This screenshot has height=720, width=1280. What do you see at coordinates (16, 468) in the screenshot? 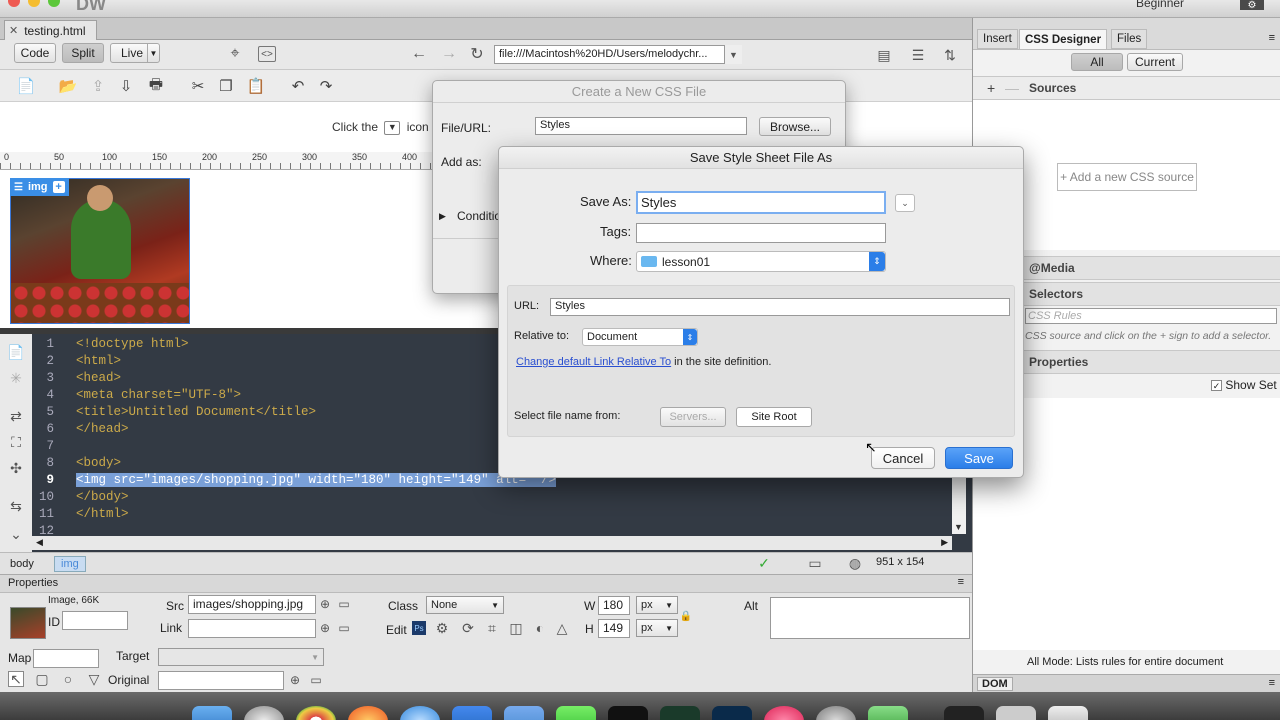
I see `balance-braces-icon: ✣` at bounding box center [16, 468].